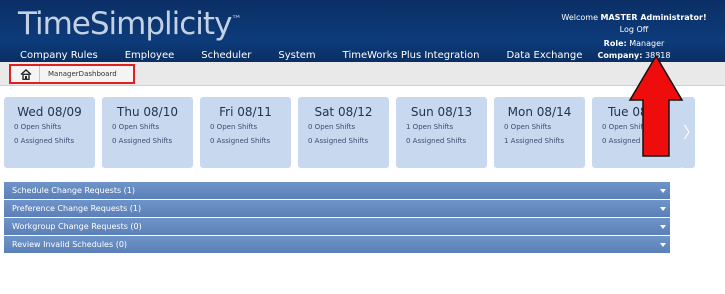 This screenshot has width=725, height=294. I want to click on app-logo: TimeSimplicity™, so click(129, 24).